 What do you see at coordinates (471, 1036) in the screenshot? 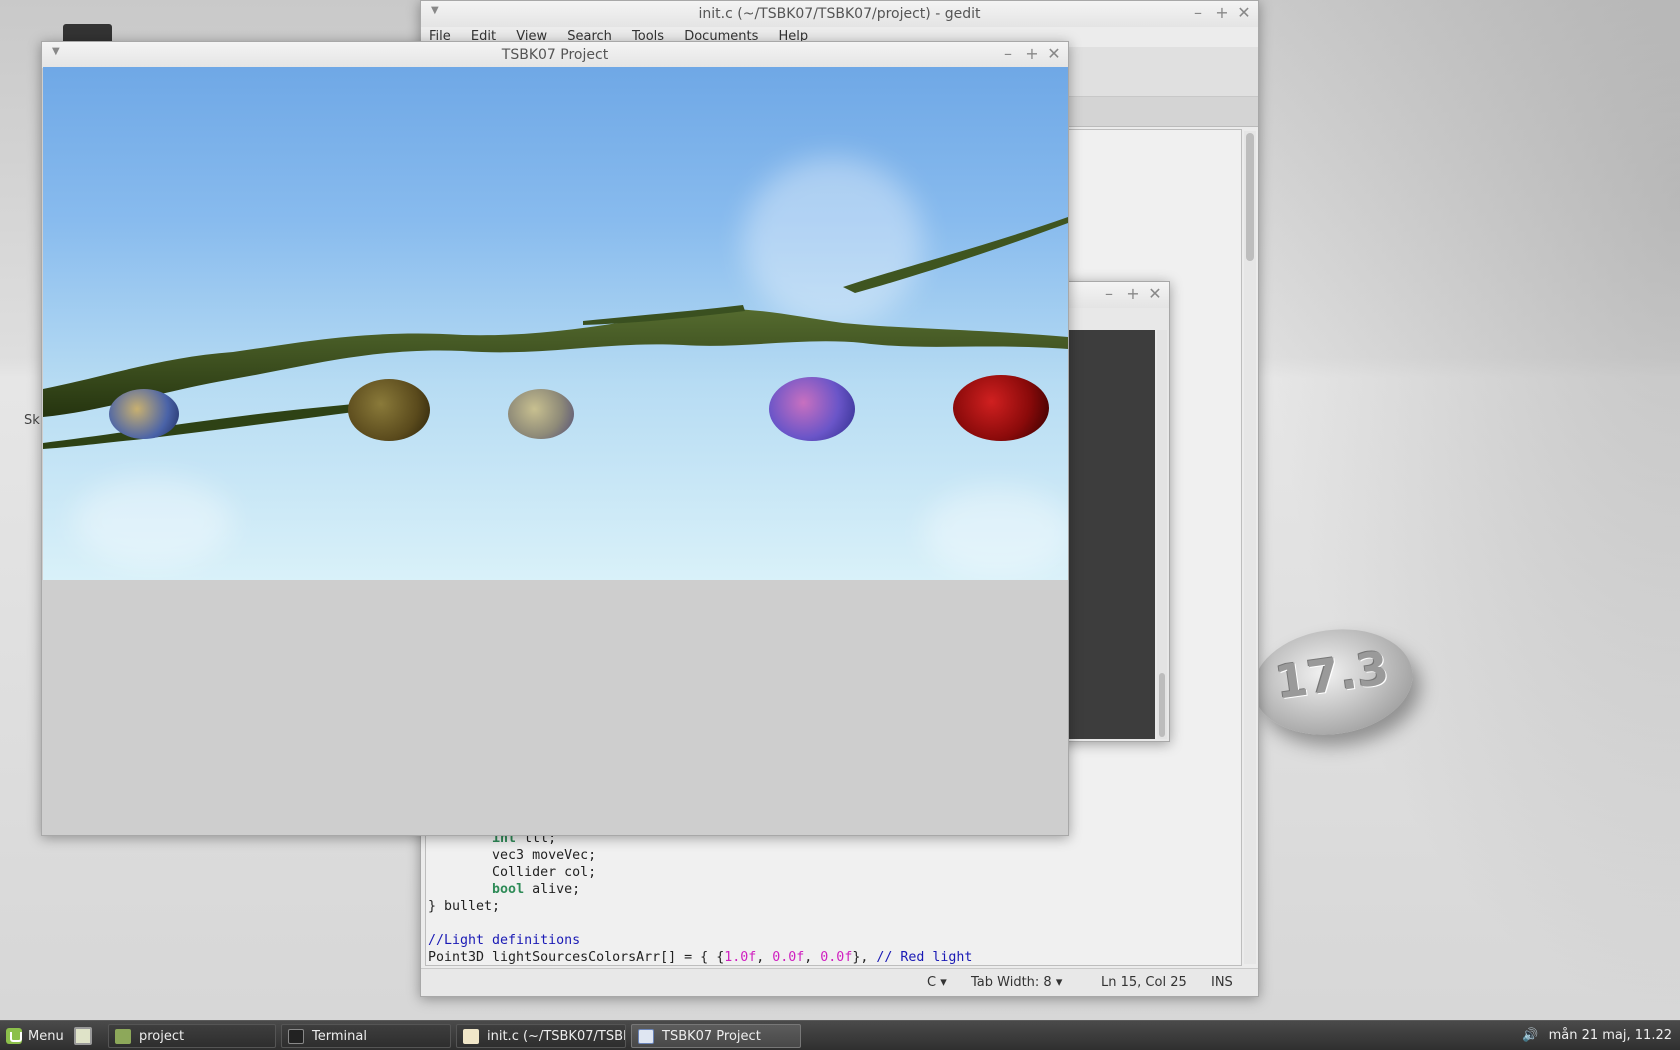
I see `text-editor-icon` at bounding box center [471, 1036].